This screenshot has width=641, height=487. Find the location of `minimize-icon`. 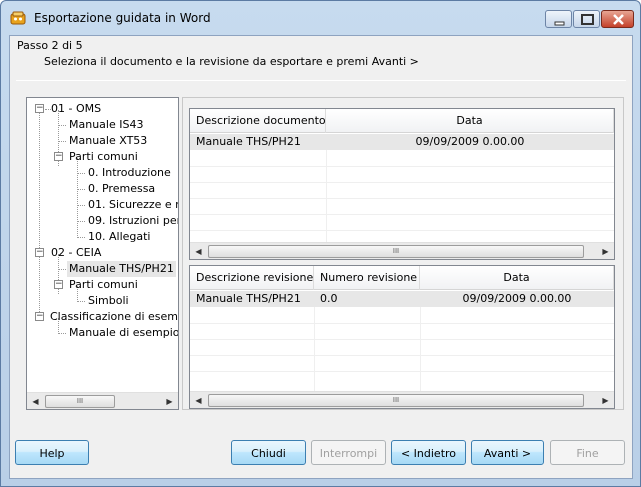

minimize-icon is located at coordinates (559, 23).